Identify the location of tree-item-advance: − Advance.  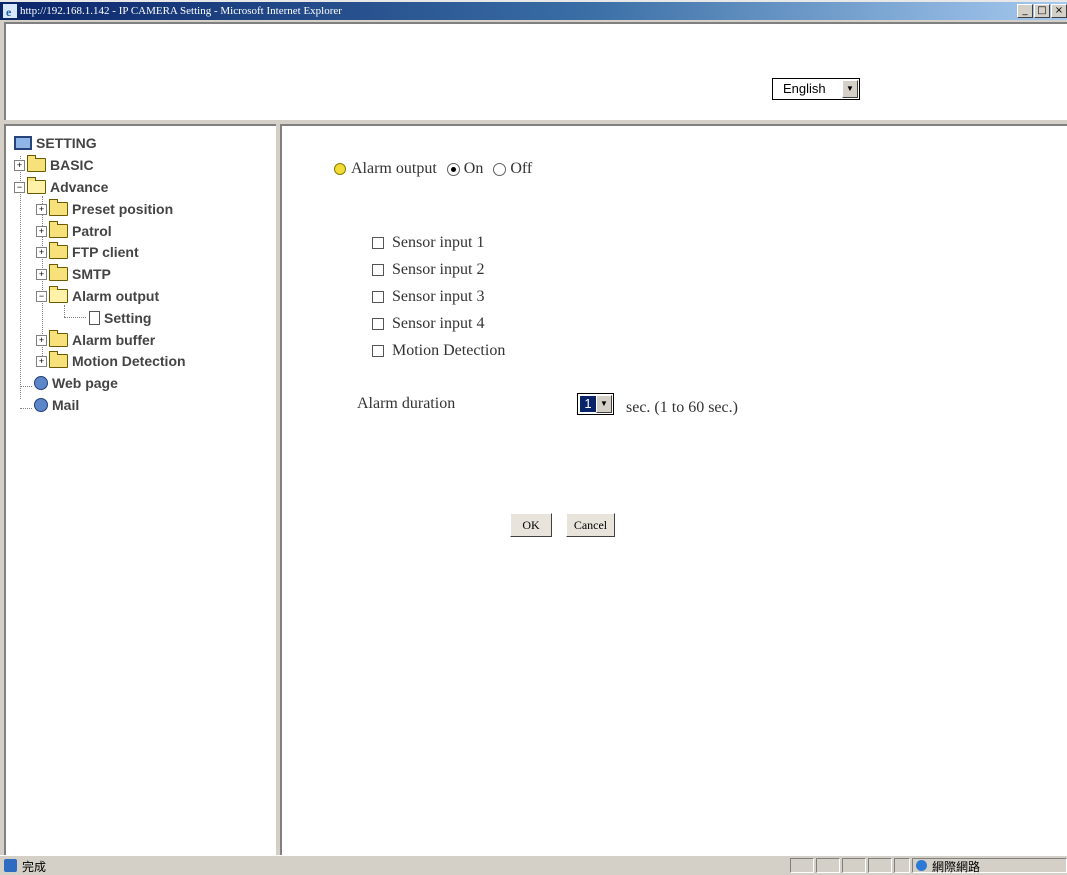
(61, 187).